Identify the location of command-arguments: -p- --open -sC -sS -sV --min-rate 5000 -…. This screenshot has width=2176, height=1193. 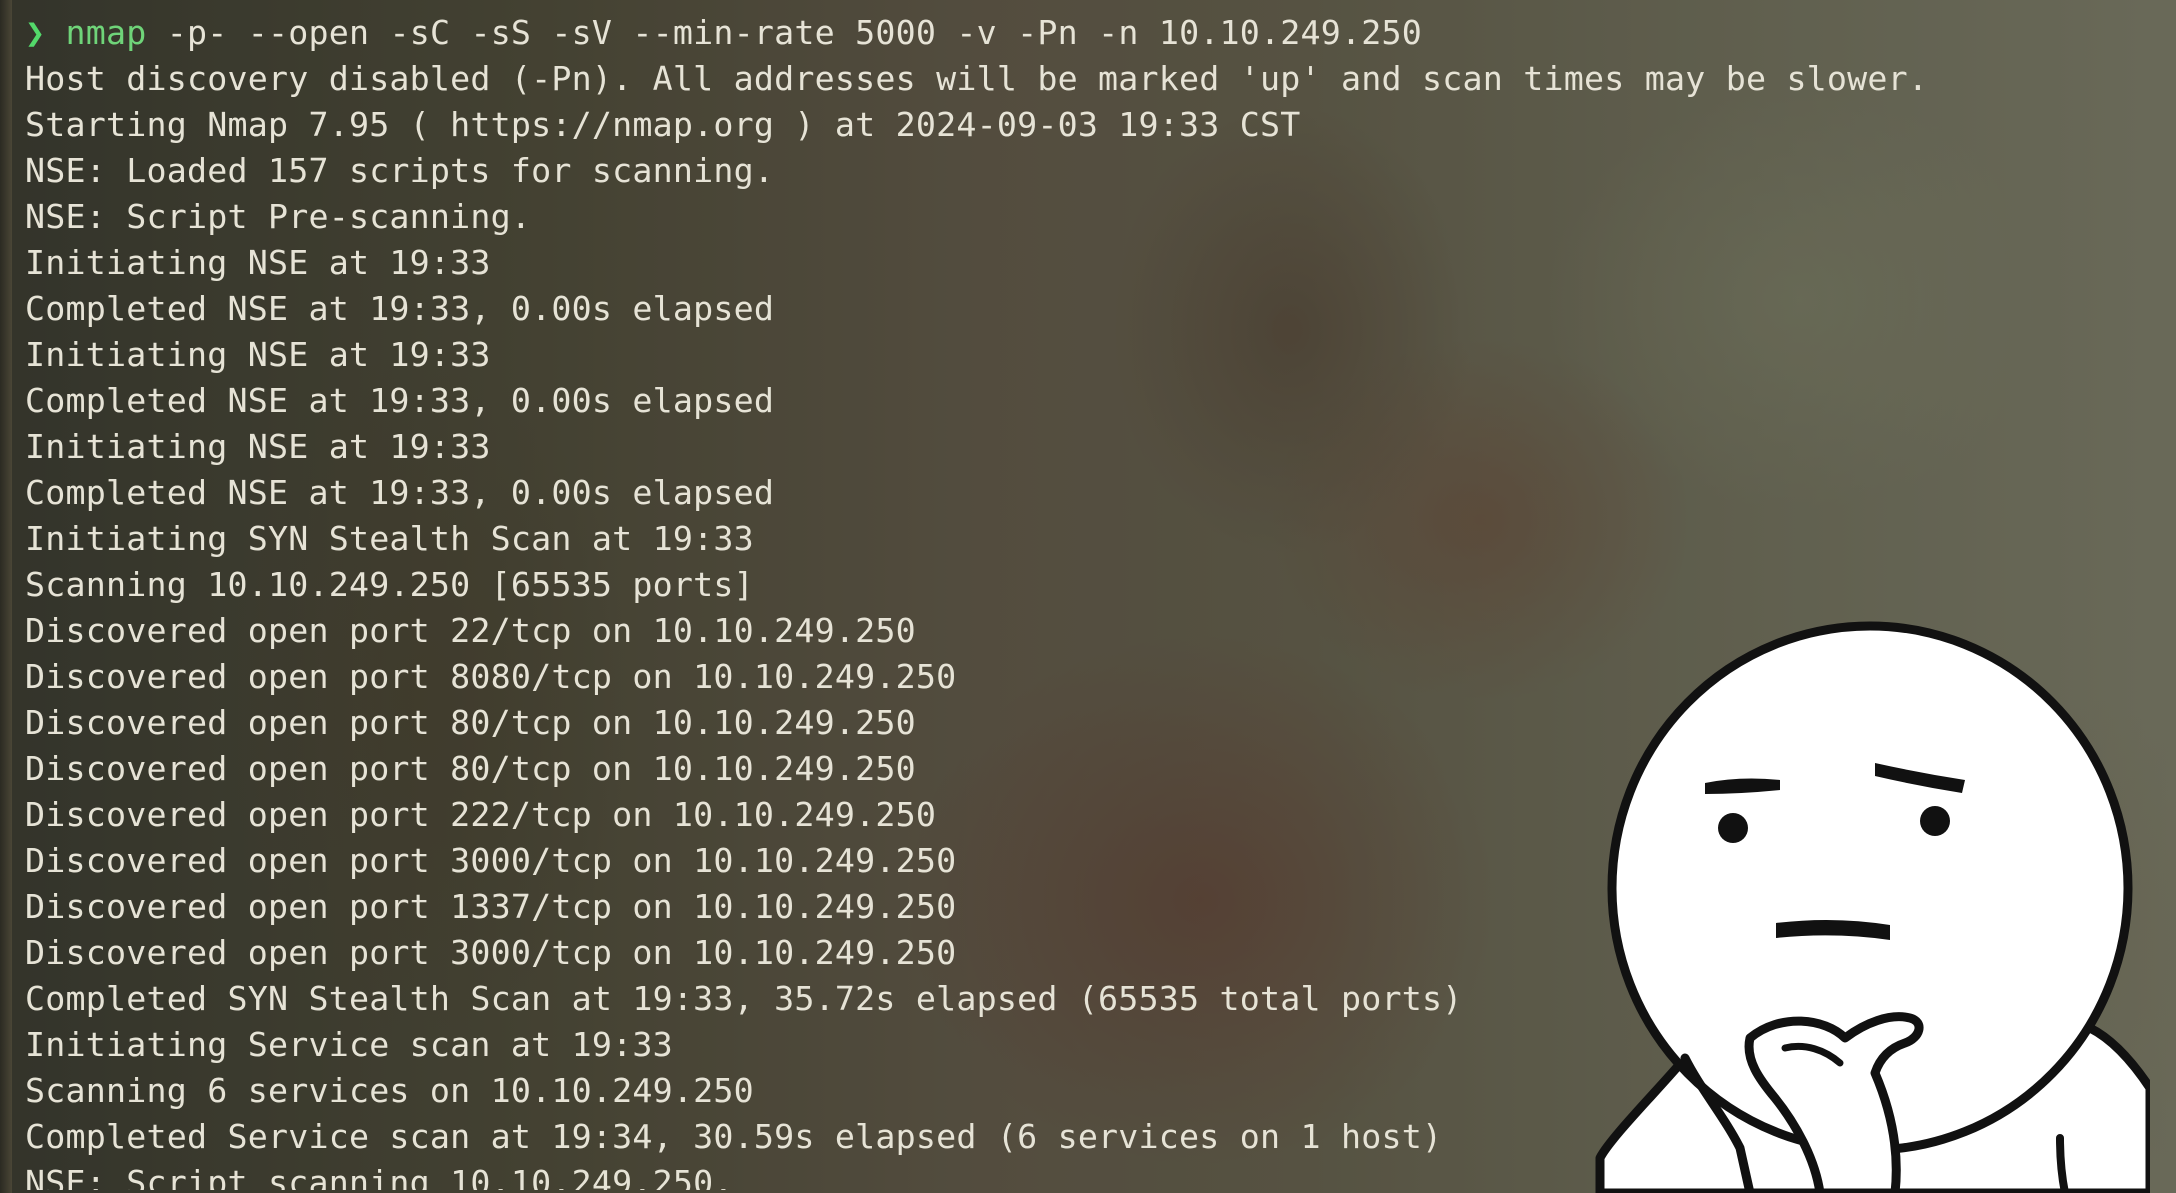
(784, 32).